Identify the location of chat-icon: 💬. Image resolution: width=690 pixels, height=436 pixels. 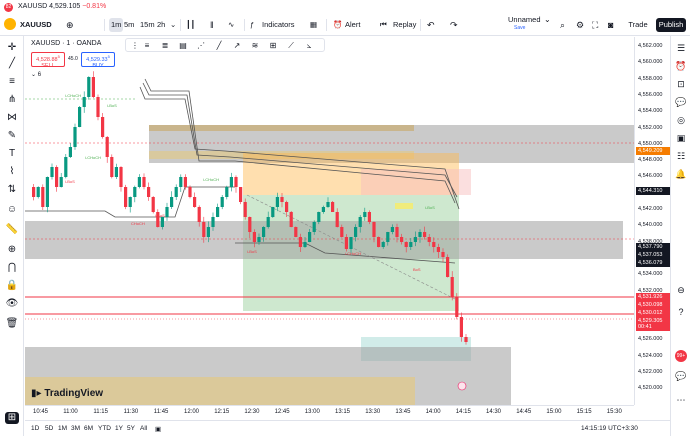
(681, 102).